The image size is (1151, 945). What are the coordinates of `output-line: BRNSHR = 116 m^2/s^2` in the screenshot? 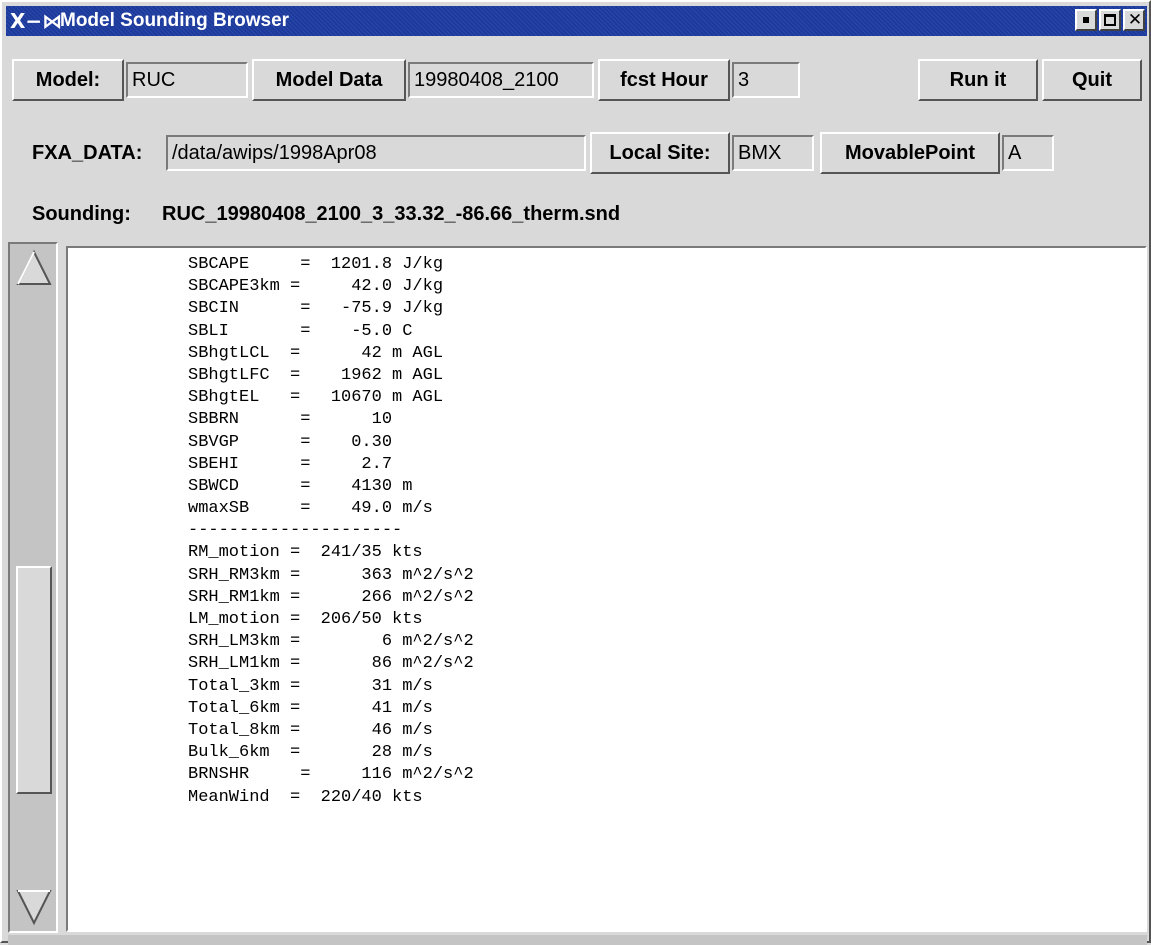 It's located at (331, 775).